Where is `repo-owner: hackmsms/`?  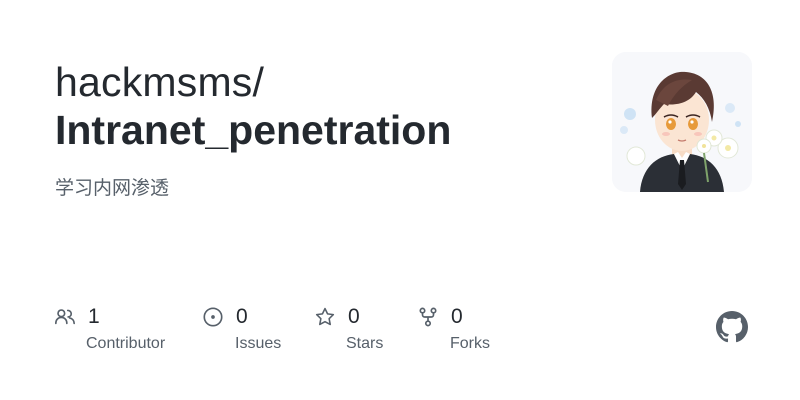 repo-owner: hackmsms/ is located at coordinates (159, 82).